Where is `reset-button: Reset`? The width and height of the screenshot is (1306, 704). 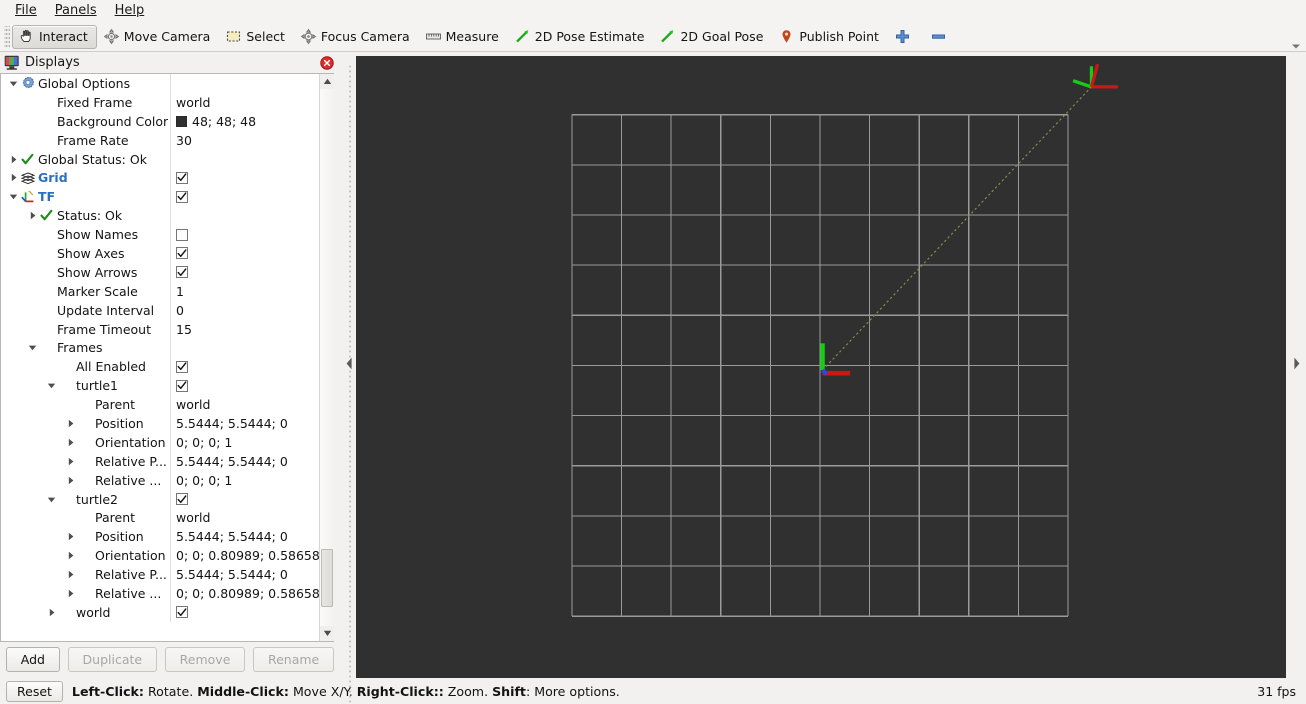 reset-button: Reset is located at coordinates (34, 691).